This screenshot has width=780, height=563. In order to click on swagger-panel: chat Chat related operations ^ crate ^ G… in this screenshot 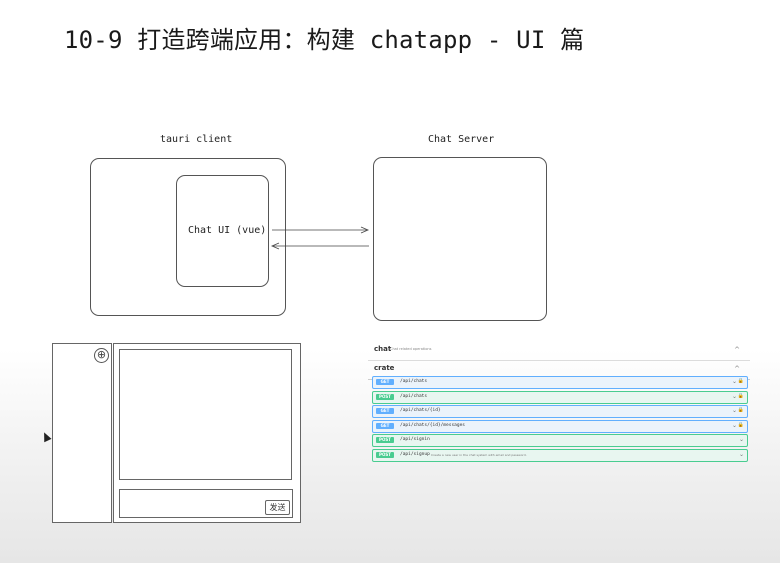, I will do `click(559, 411)`.